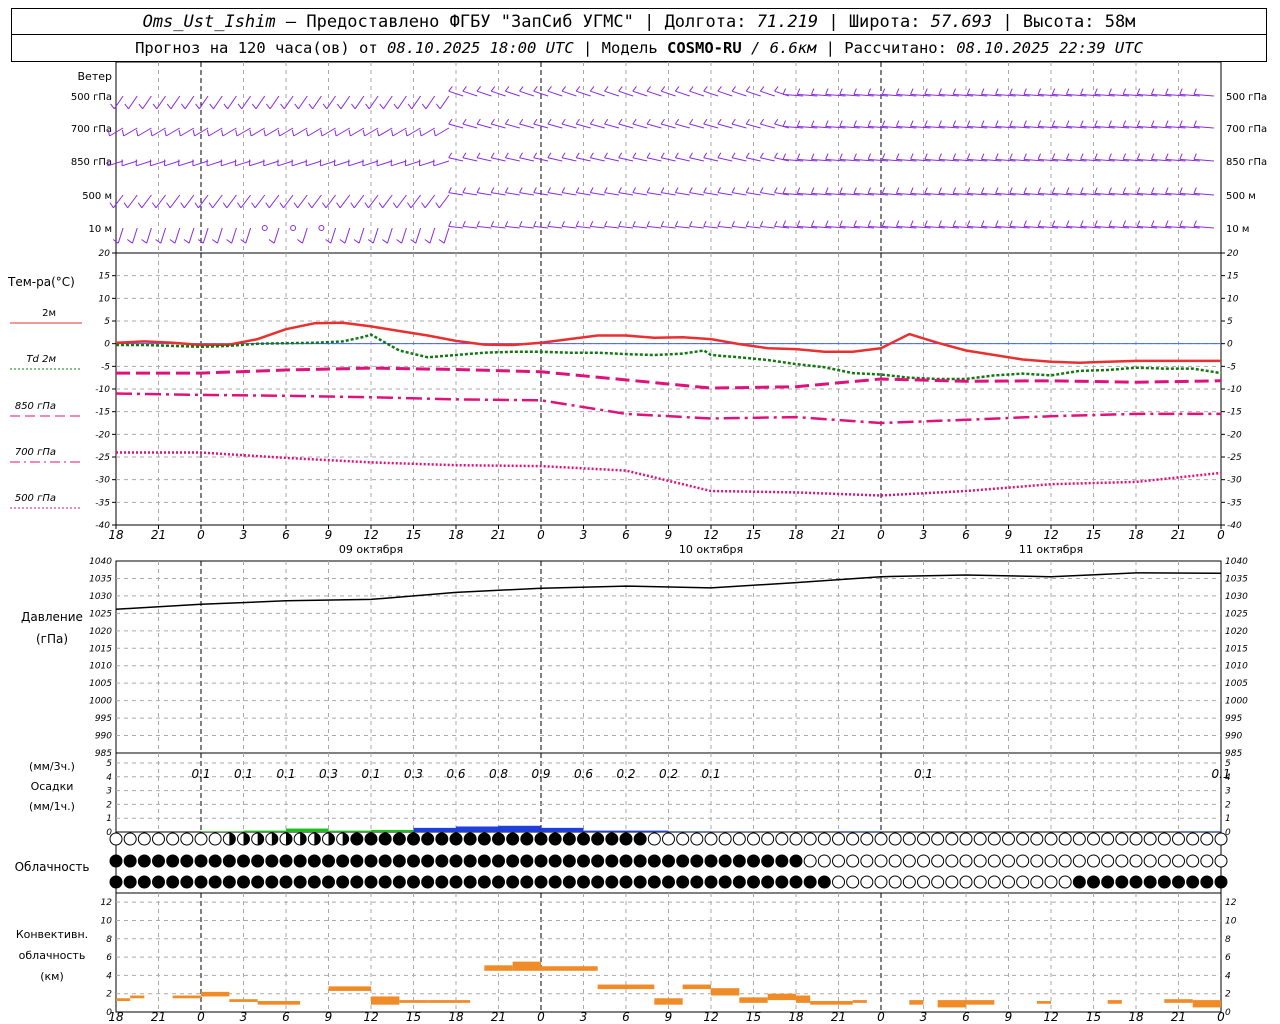 Image resolution: width=1280 pixels, height=1024 pixels. What do you see at coordinates (881, 535) in the screenshot?
I see `time-axis-top-label: 0` at bounding box center [881, 535].